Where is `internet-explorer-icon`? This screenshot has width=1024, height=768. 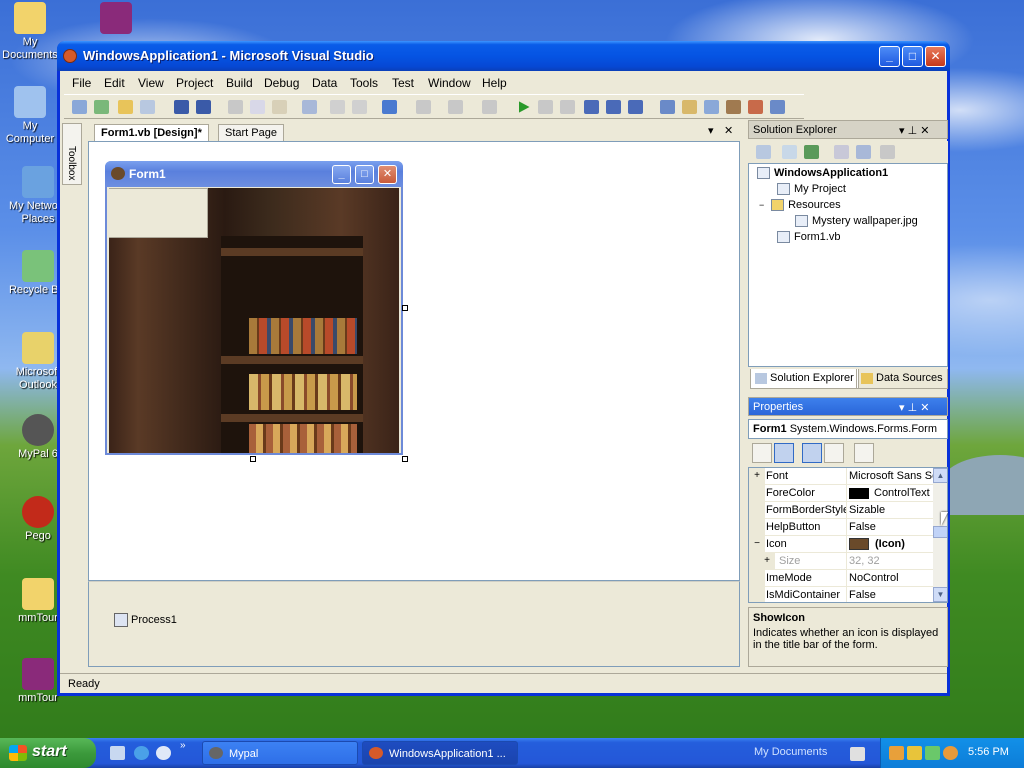 internet-explorer-icon is located at coordinates (141, 753).